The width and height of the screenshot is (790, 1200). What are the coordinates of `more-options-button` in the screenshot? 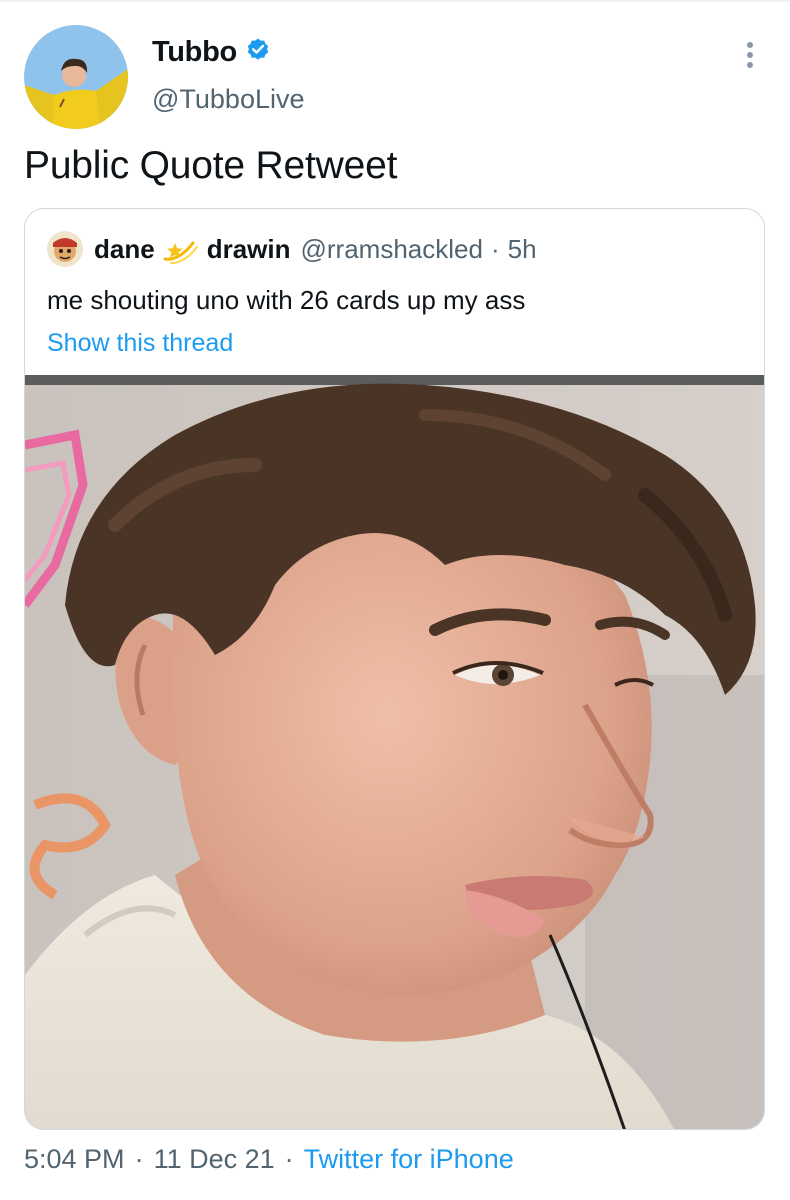 It's located at (750, 55).